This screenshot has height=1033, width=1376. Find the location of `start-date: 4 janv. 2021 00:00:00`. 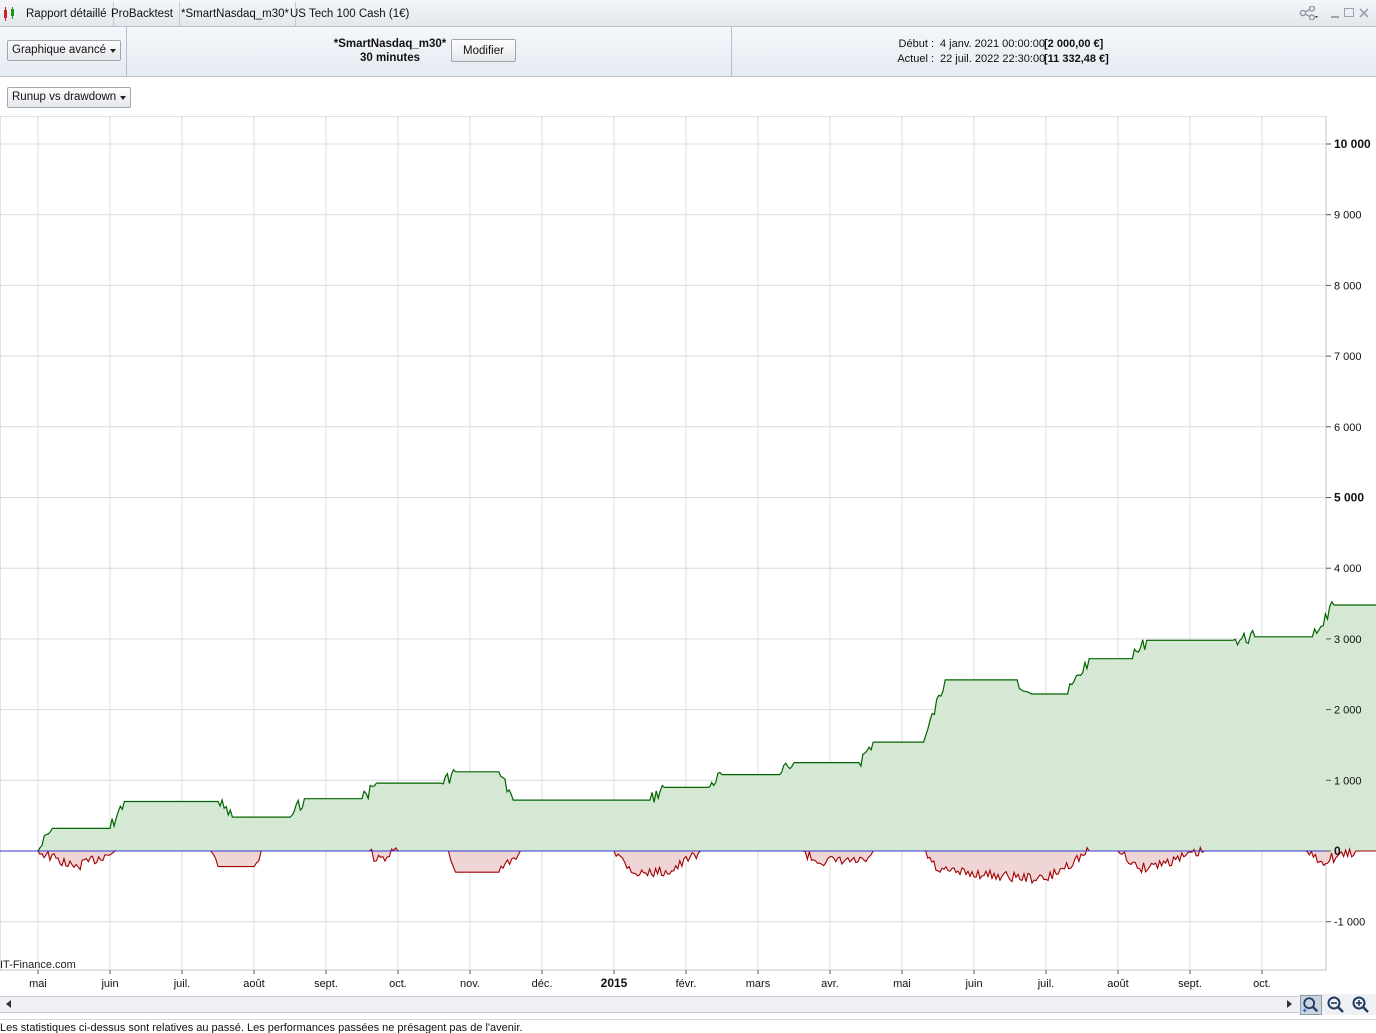

start-date: 4 janv. 2021 00:00:00 is located at coordinates (992, 44).